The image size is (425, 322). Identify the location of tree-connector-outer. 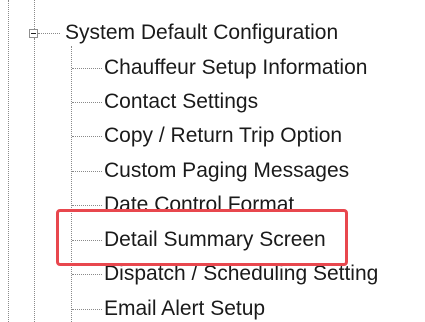
(8, 161).